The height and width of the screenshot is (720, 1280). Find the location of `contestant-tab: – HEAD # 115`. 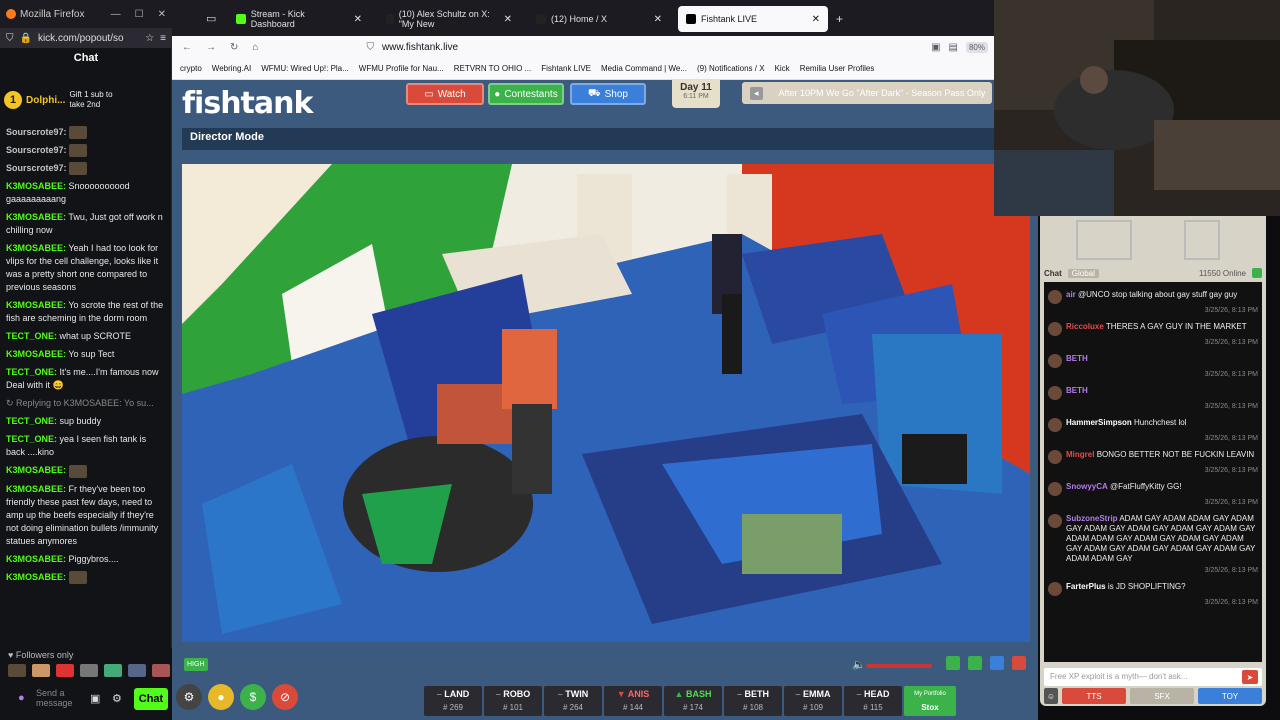

contestant-tab: – HEAD # 115 is located at coordinates (873, 701).